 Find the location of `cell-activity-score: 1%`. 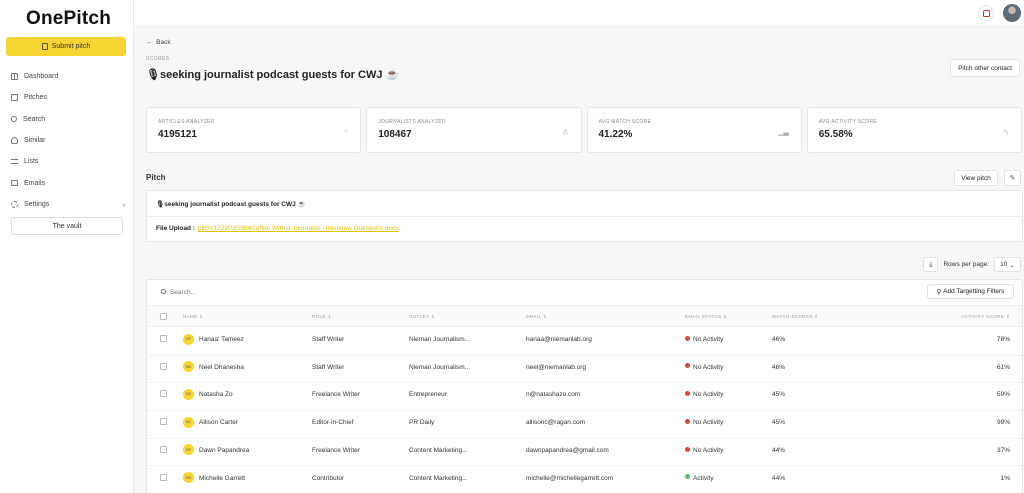

cell-activity-score: 1% is located at coordinates (1005, 478).